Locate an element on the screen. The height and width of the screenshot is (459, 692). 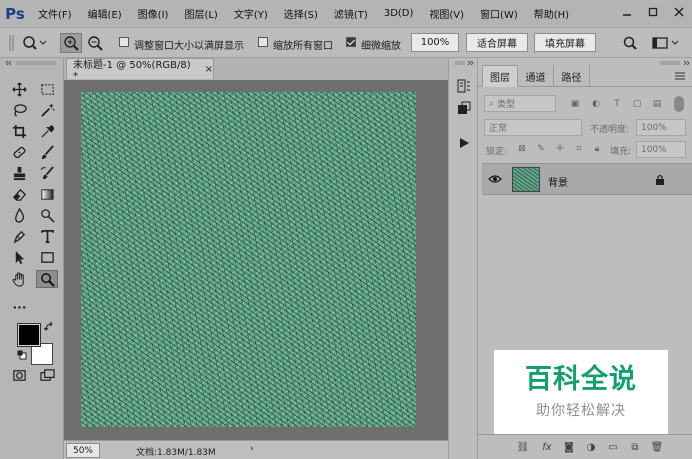
menu-view: 视图(V) is located at coordinates (446, 13).